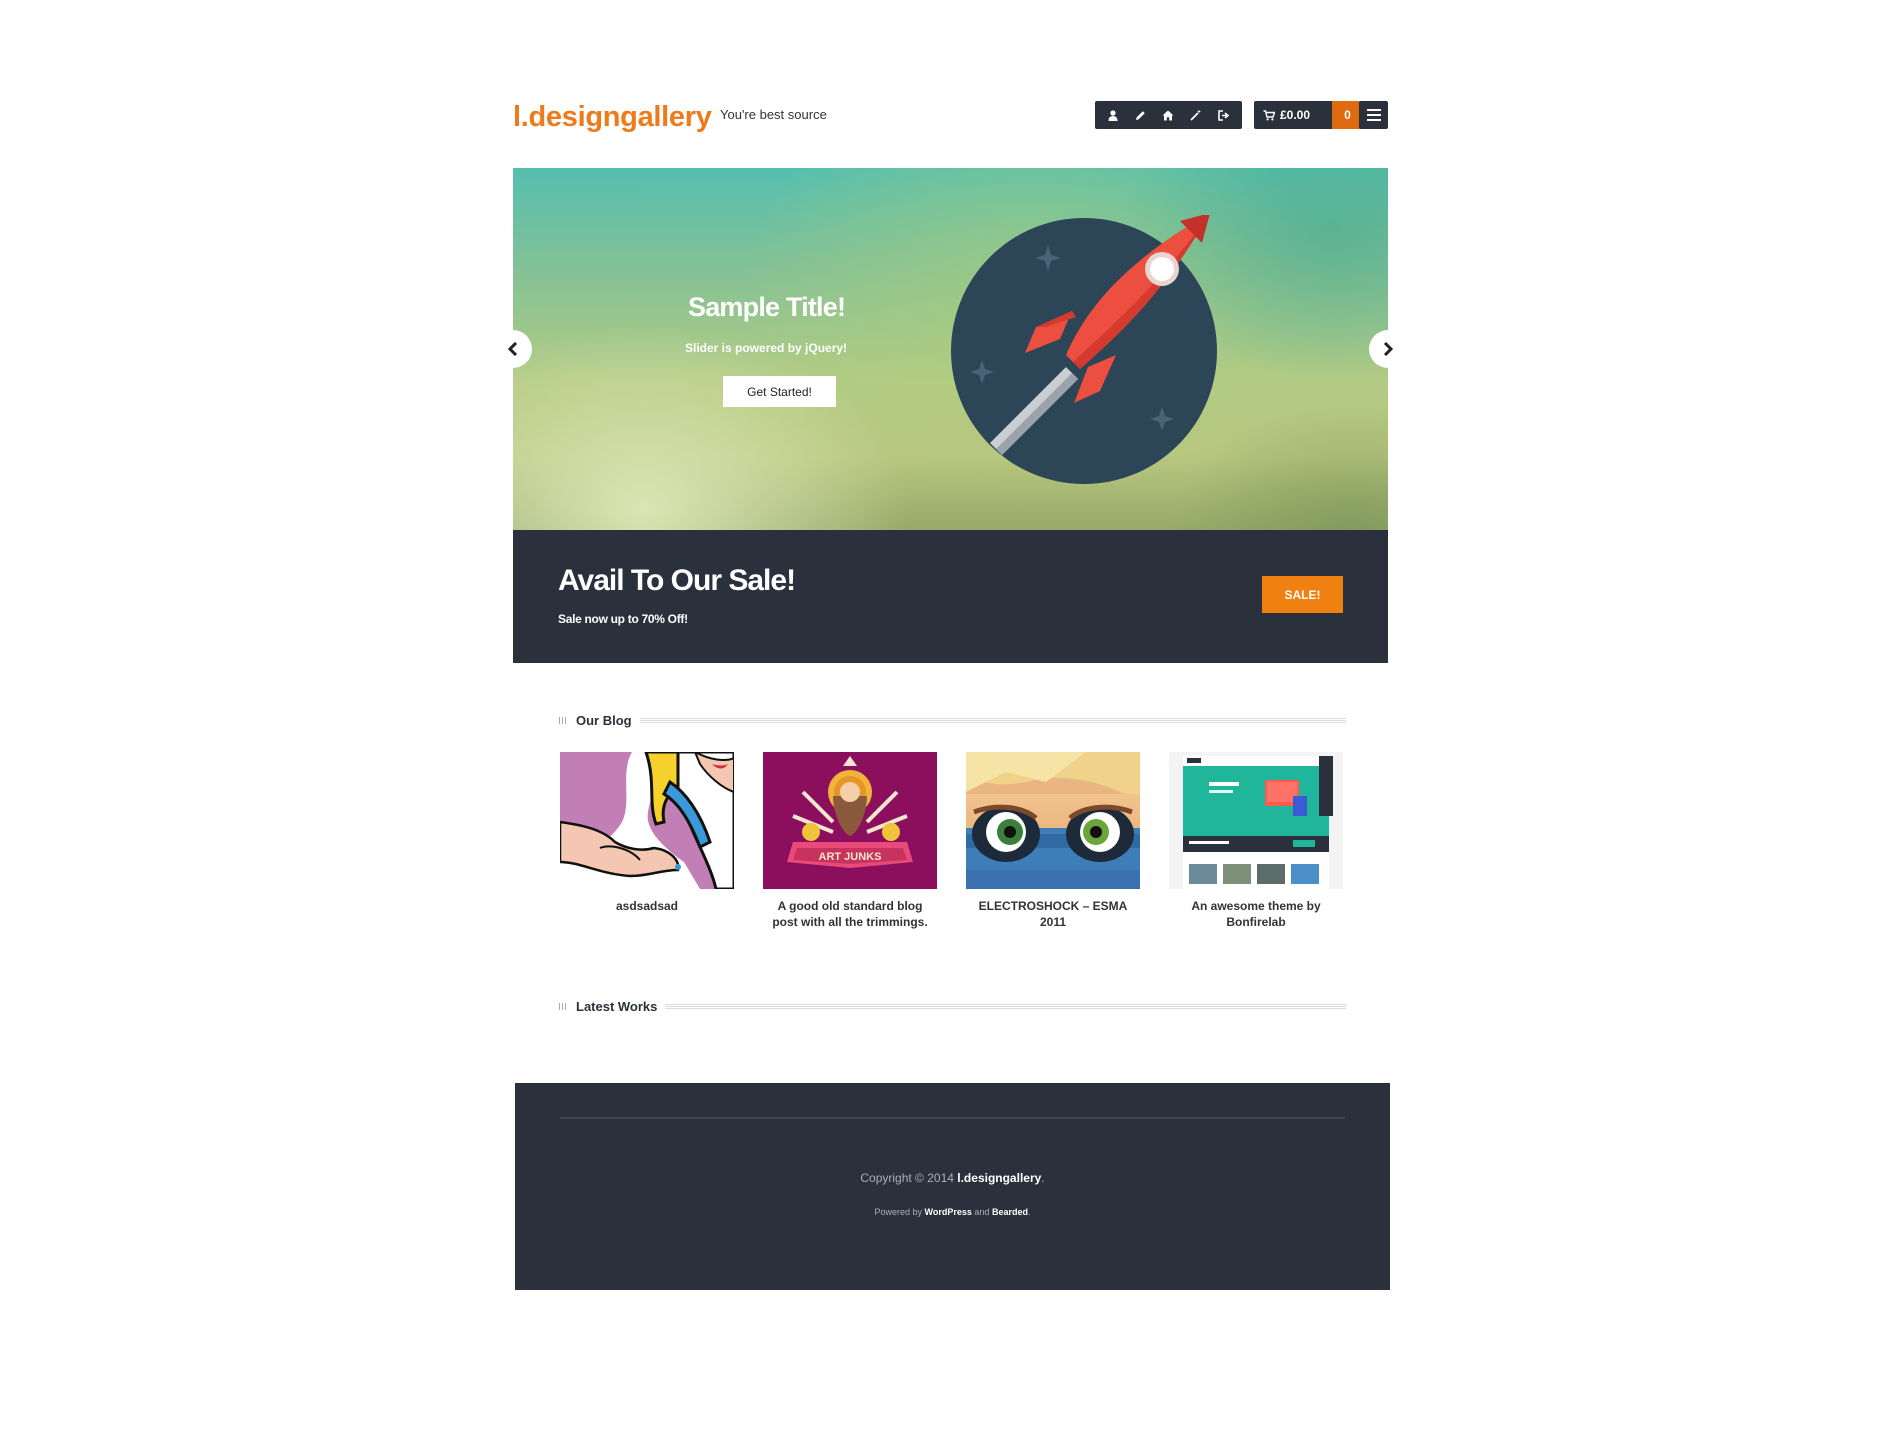 Image resolution: width=1897 pixels, height=1440 pixels. What do you see at coordinates (1269, 114) in the screenshot?
I see `cart-icon` at bounding box center [1269, 114].